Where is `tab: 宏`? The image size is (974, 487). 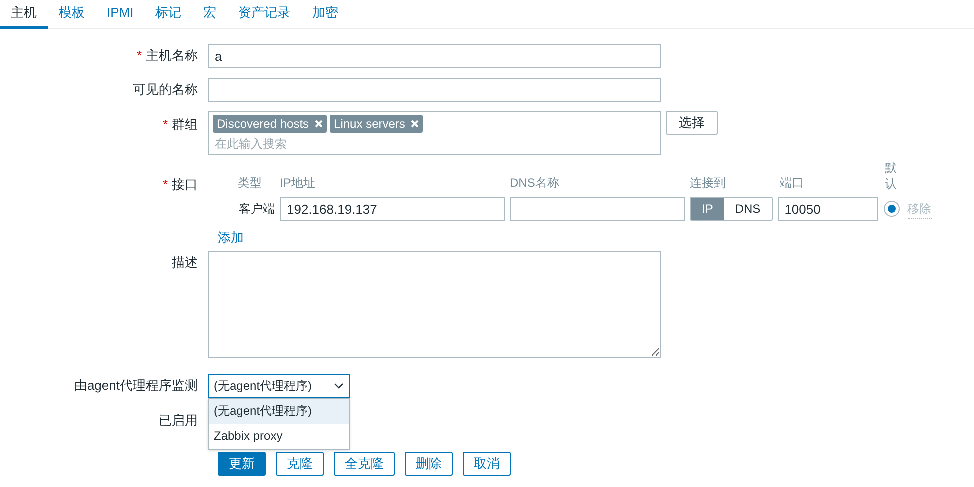 tab: 宏 is located at coordinates (210, 14).